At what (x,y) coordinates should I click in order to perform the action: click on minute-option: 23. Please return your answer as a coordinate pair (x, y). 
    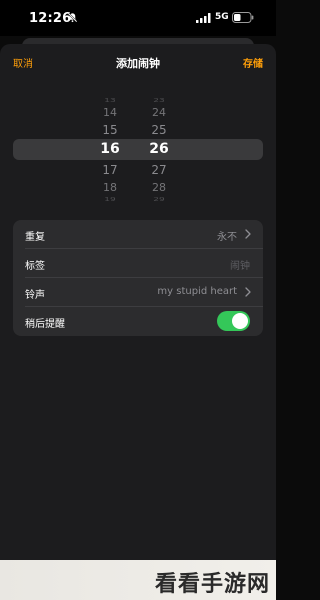
    Looking at the image, I should click on (159, 101).